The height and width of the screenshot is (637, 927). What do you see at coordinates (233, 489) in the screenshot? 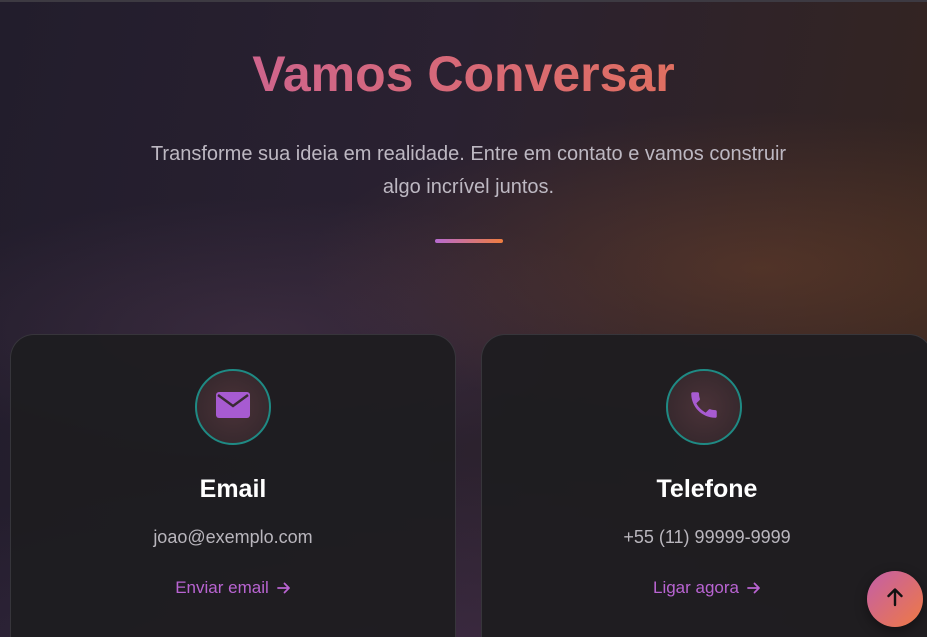
I see `email-card-title: Email` at bounding box center [233, 489].